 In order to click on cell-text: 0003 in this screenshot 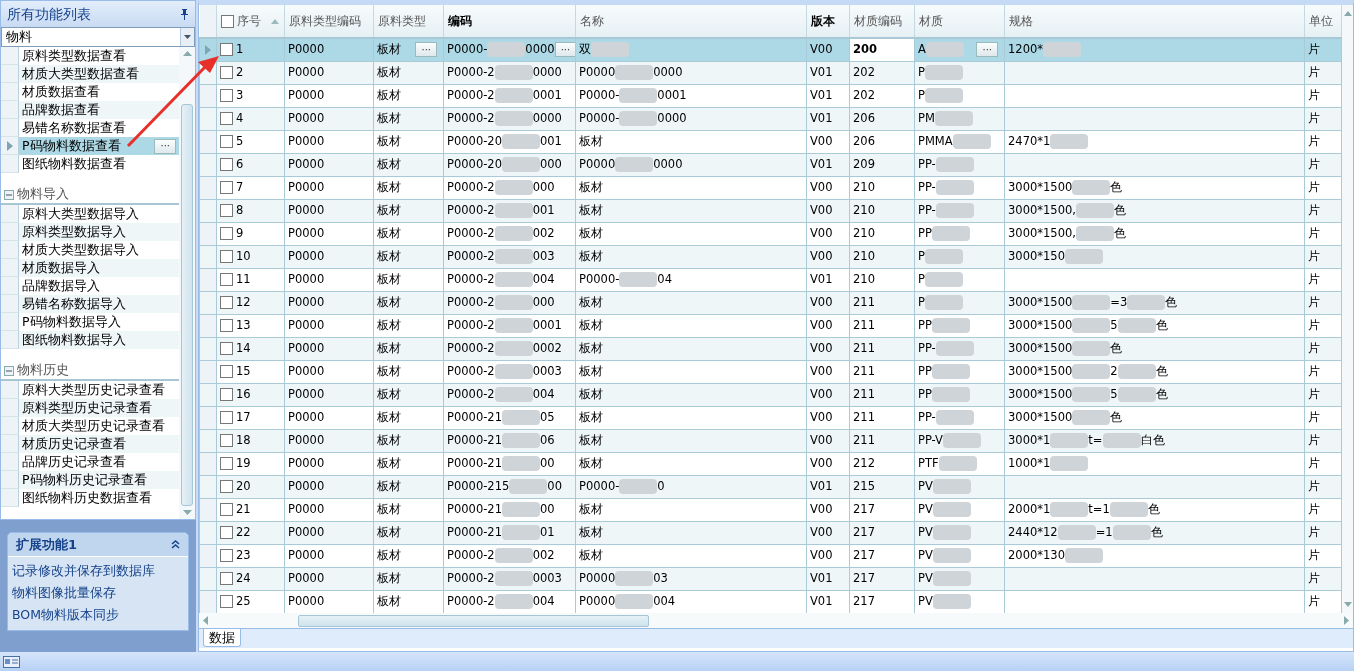, I will do `click(547, 577)`.